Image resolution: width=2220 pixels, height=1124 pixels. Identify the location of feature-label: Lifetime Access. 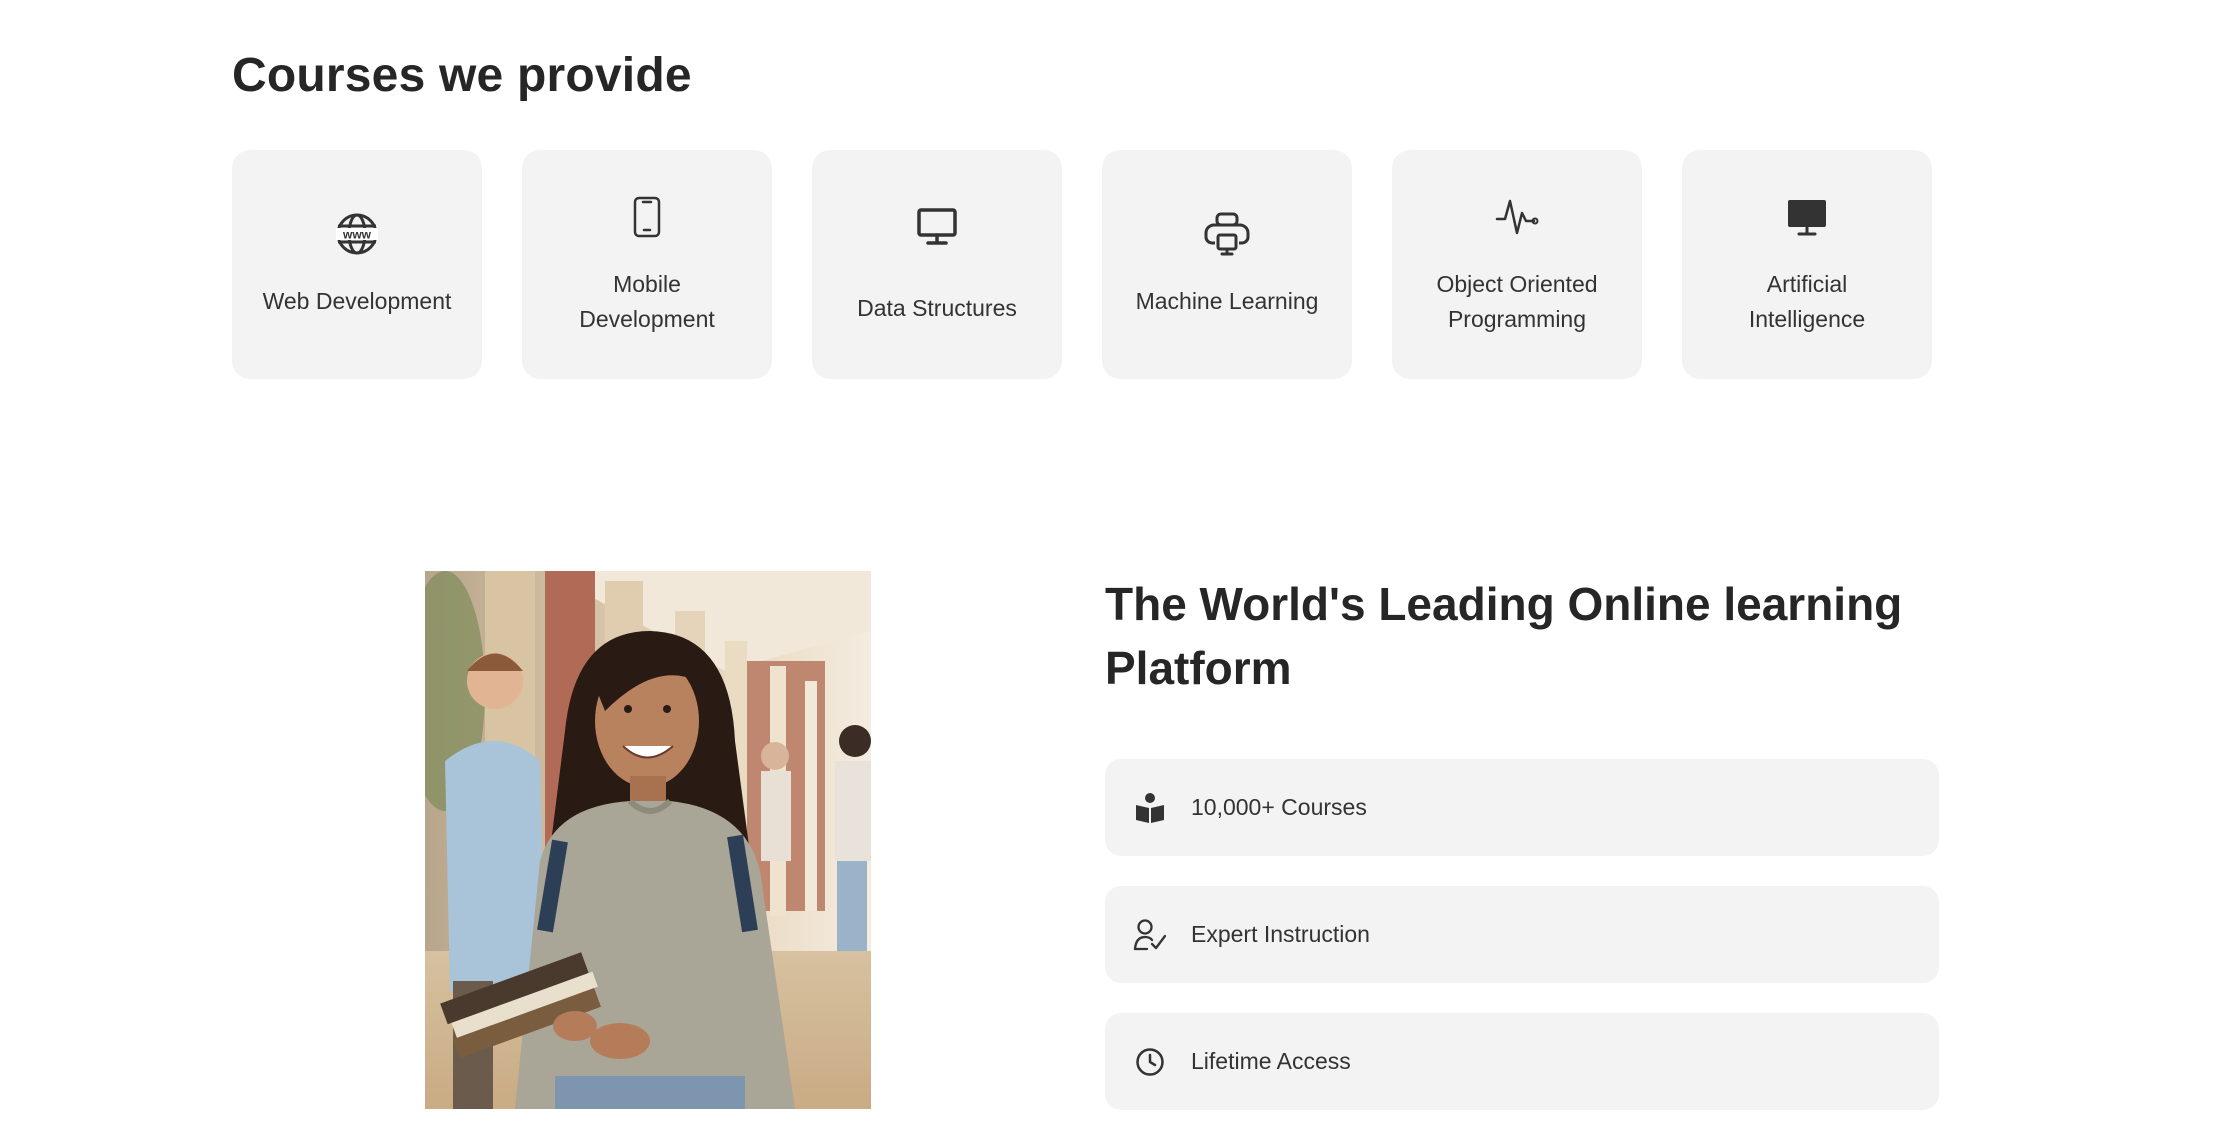
(1271, 1061).